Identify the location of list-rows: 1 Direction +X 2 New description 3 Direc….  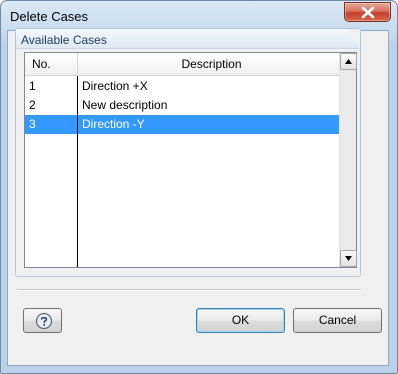
(182, 105).